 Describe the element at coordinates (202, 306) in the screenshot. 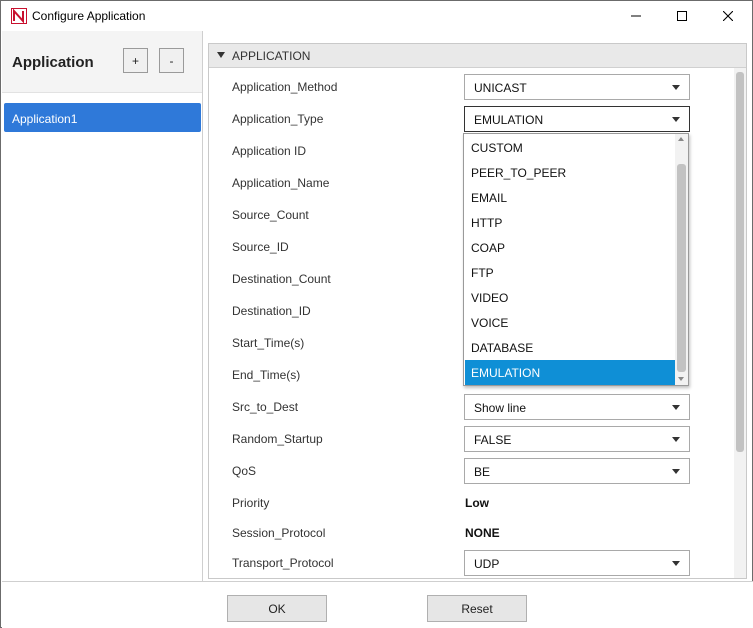

I see `panel-divider` at that location.